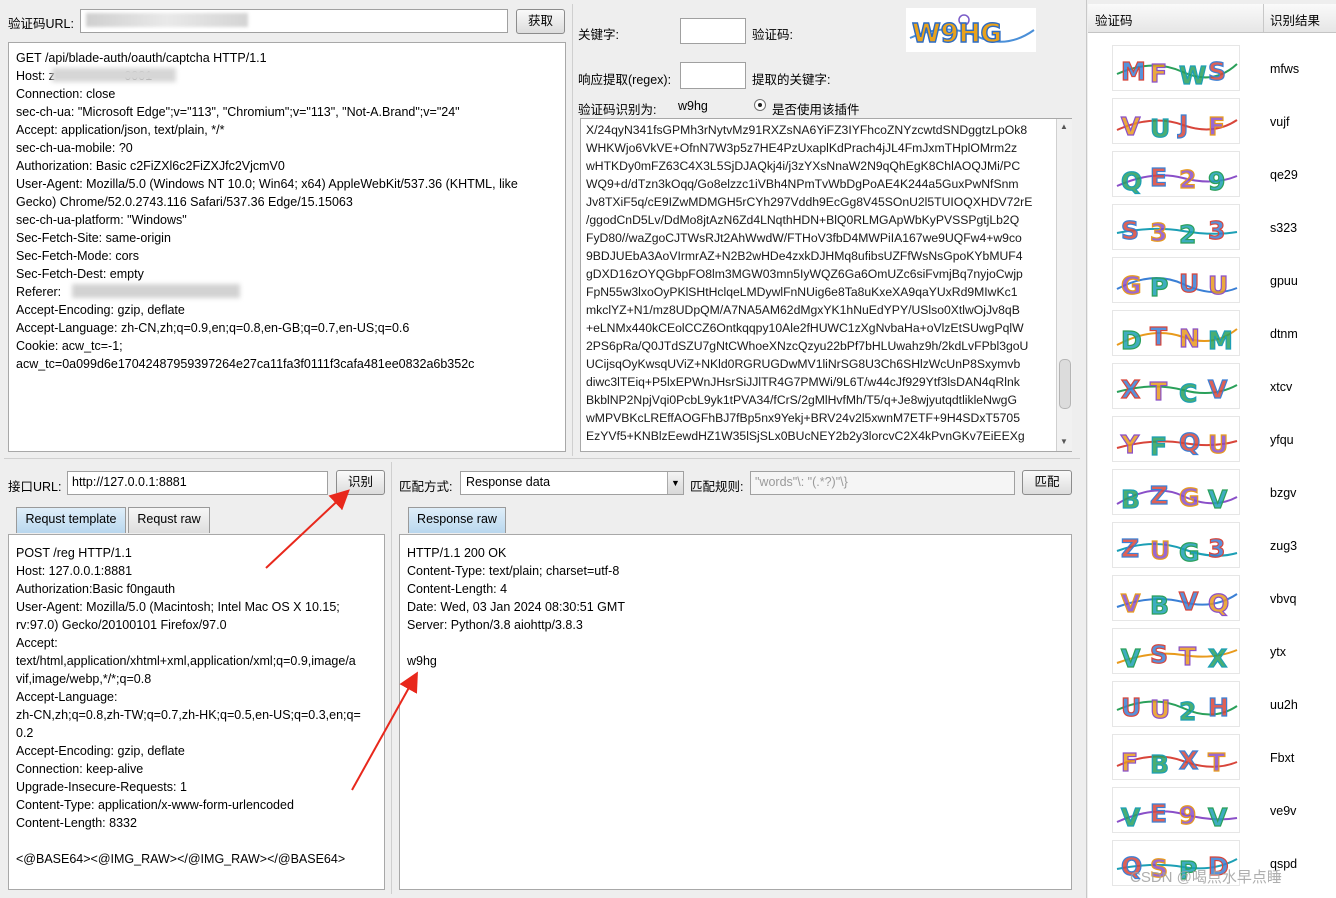 The width and height of the screenshot is (1336, 898). I want to click on scroll-up-icon: ▲, so click(1064, 126).